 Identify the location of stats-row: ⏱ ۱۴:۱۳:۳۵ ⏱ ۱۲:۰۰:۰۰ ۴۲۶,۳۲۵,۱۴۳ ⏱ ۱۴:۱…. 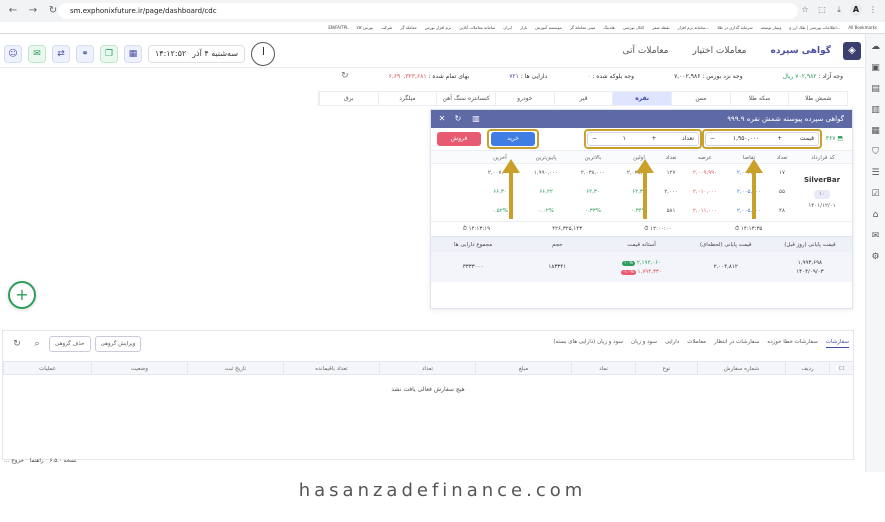
(641, 228).